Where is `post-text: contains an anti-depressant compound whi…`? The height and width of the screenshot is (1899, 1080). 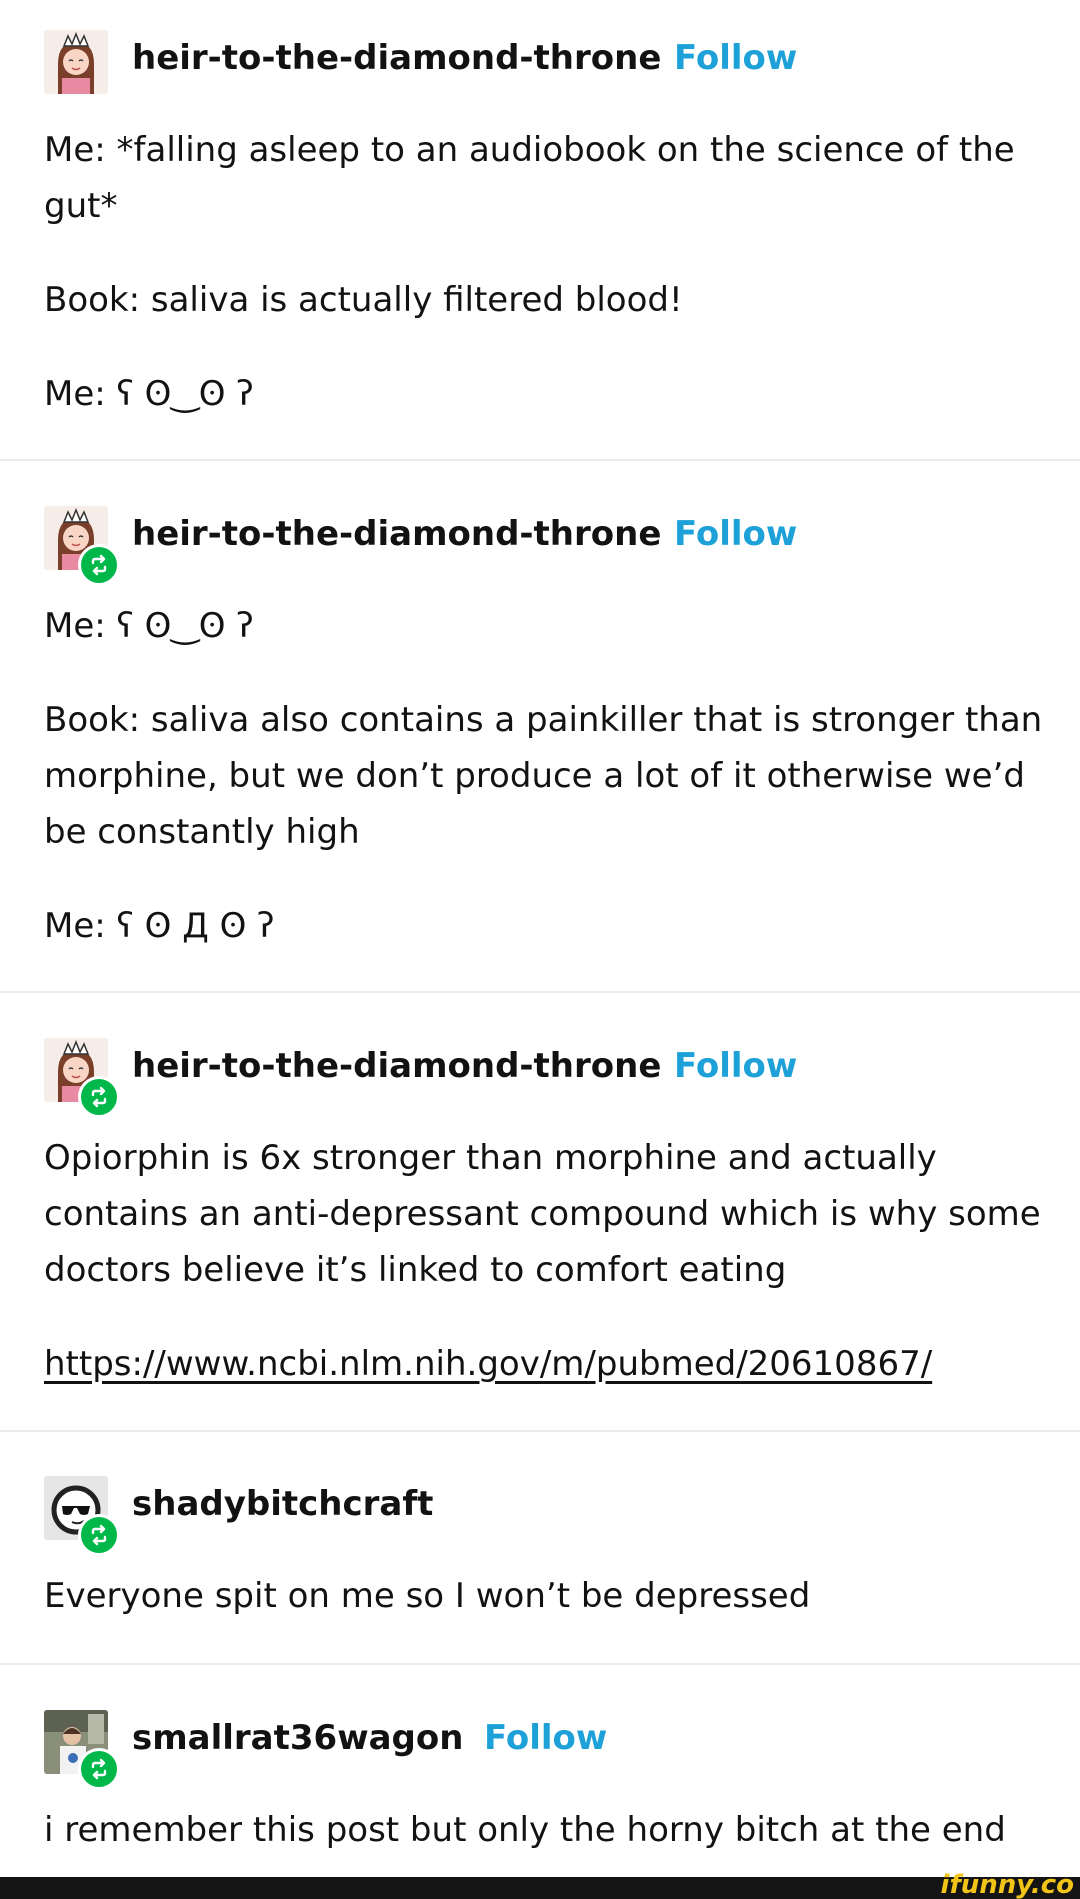 post-text: contains an anti-depressant compound whi… is located at coordinates (542, 1214).